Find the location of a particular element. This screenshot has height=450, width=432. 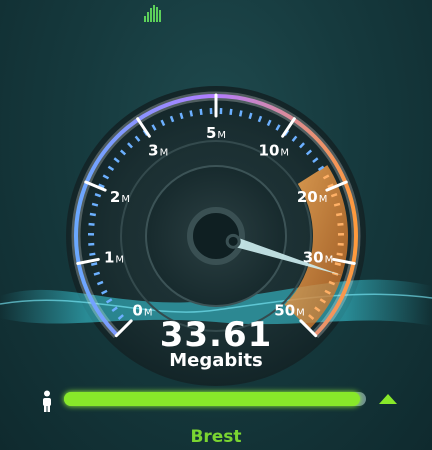

needle-pivot is located at coordinates (233, 241).